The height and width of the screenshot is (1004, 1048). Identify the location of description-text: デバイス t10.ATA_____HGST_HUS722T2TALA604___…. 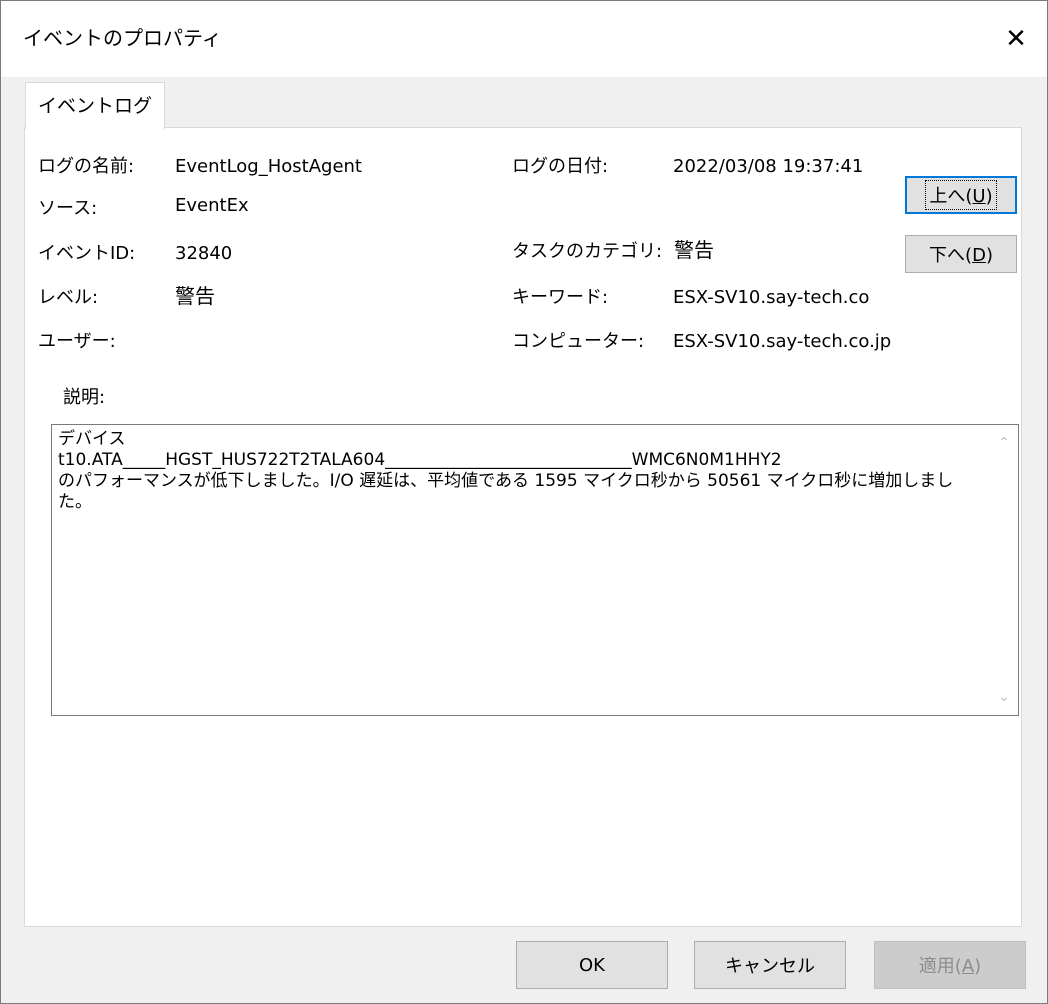
(506, 470).